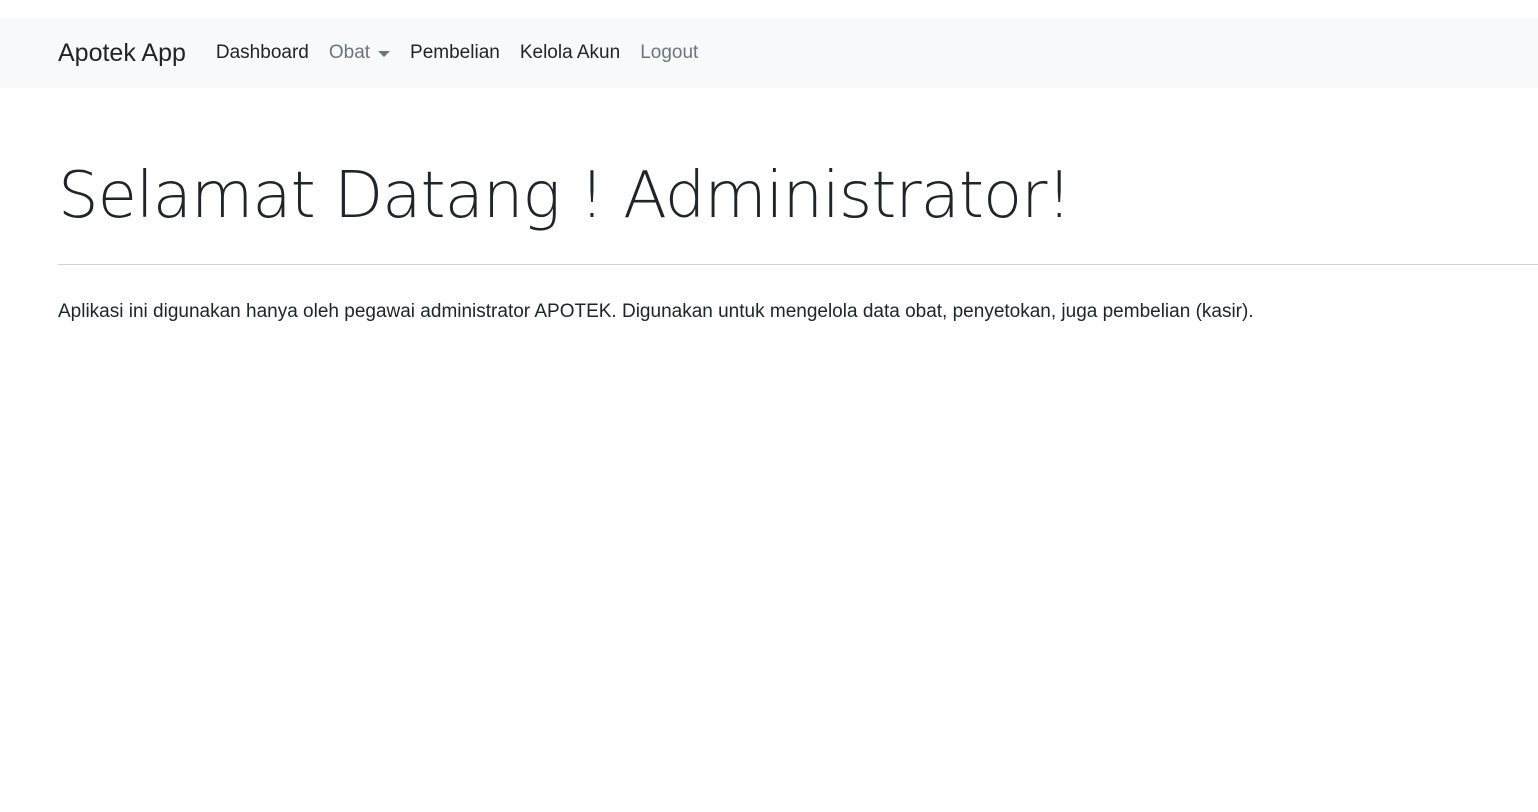 This screenshot has width=1538, height=812. Describe the element at coordinates (669, 53) in the screenshot. I see `nav-item-logout: Logout` at that location.